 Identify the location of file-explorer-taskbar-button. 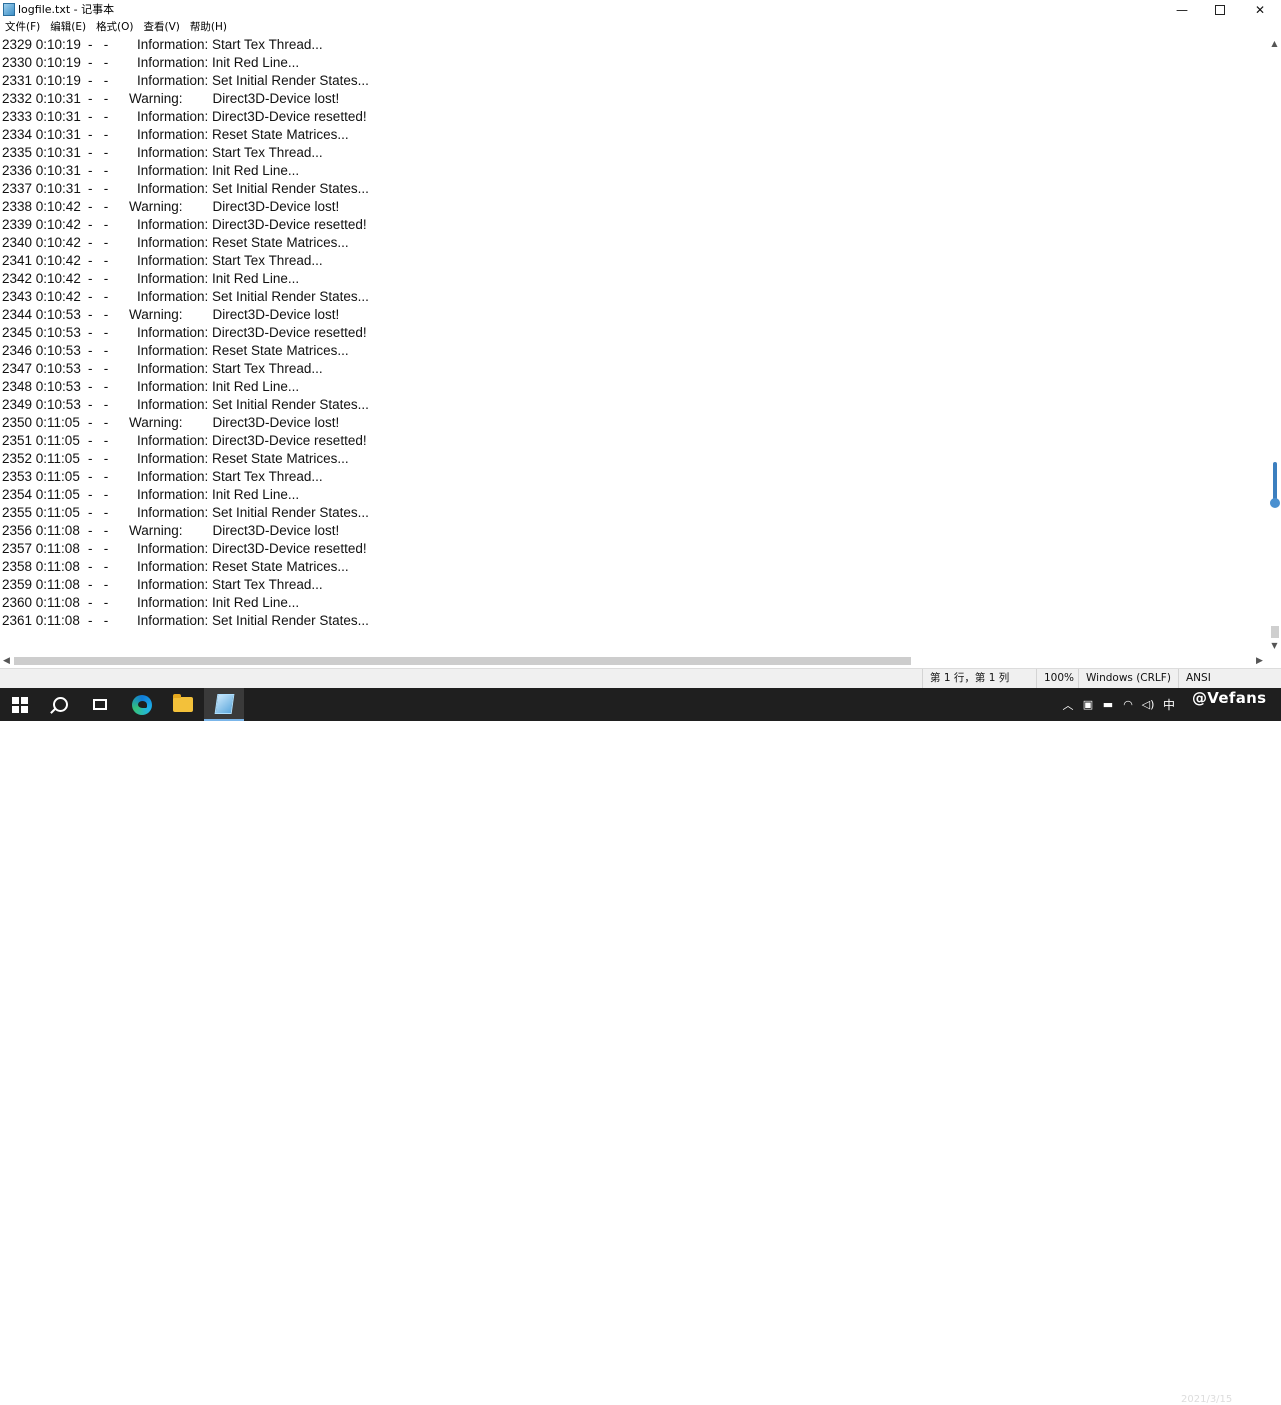
(183, 704).